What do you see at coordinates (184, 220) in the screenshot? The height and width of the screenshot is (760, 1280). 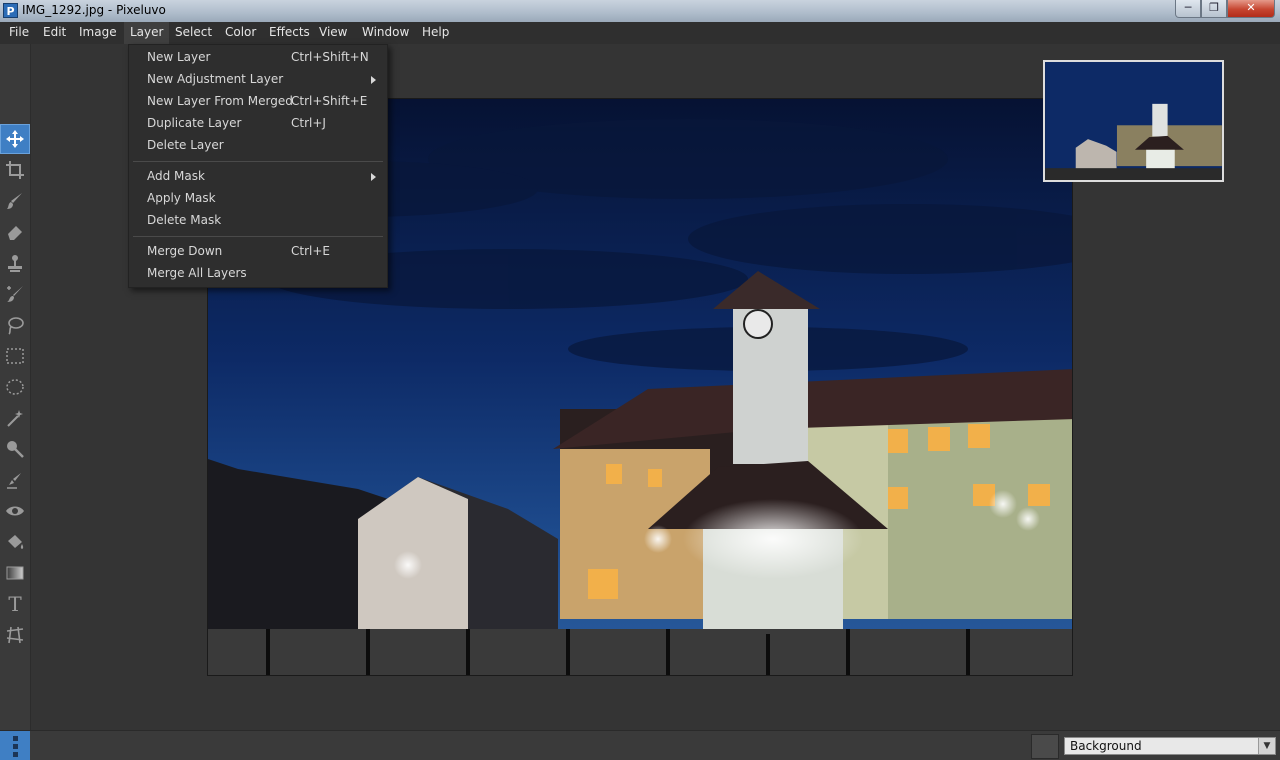 I see `menu-item-label: Delete Mask` at bounding box center [184, 220].